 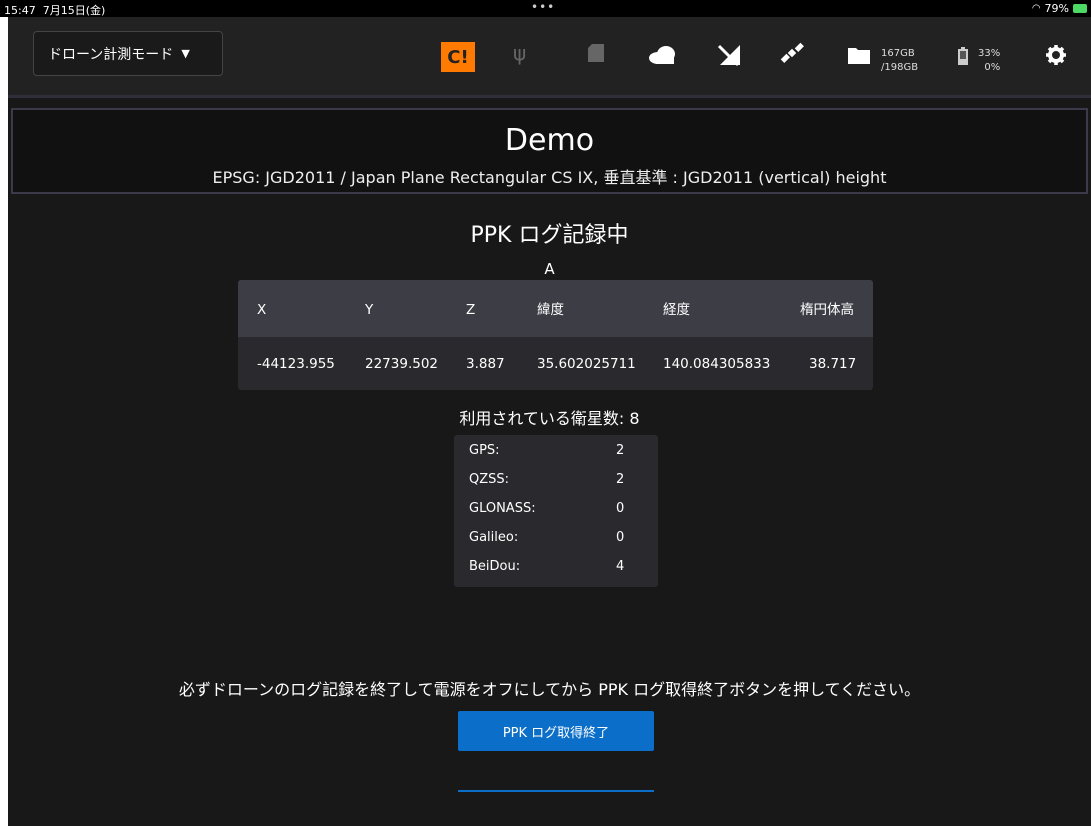 I want to click on cloud-icon, so click(x=663, y=55).